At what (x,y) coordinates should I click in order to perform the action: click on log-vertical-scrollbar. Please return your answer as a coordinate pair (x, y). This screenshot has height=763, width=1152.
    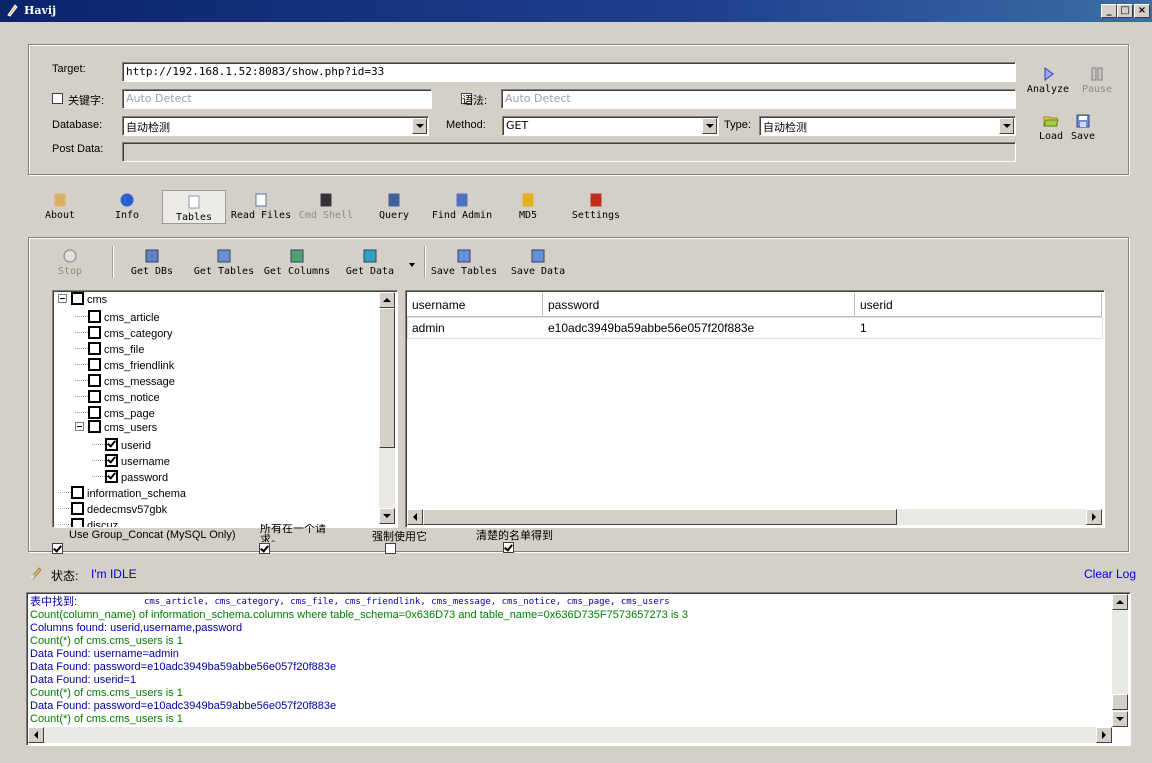
    Looking at the image, I should click on (1120, 660).